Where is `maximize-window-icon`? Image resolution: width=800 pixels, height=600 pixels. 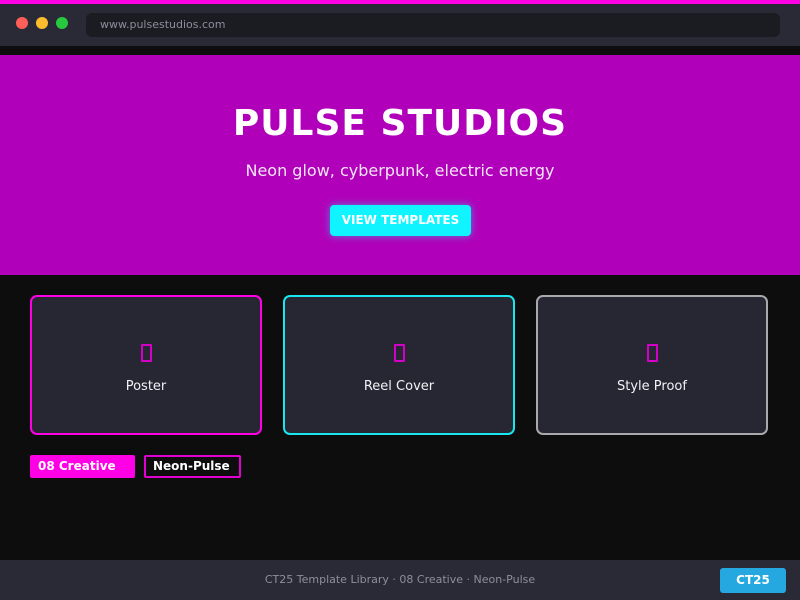
maximize-window-icon is located at coordinates (62, 23).